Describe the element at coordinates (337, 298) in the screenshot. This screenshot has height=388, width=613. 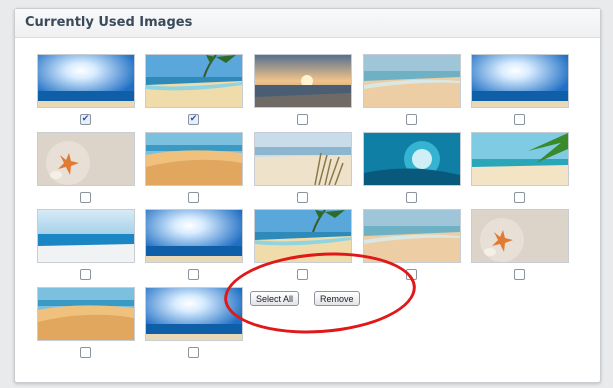
I see `remove-button: Remove` at that location.